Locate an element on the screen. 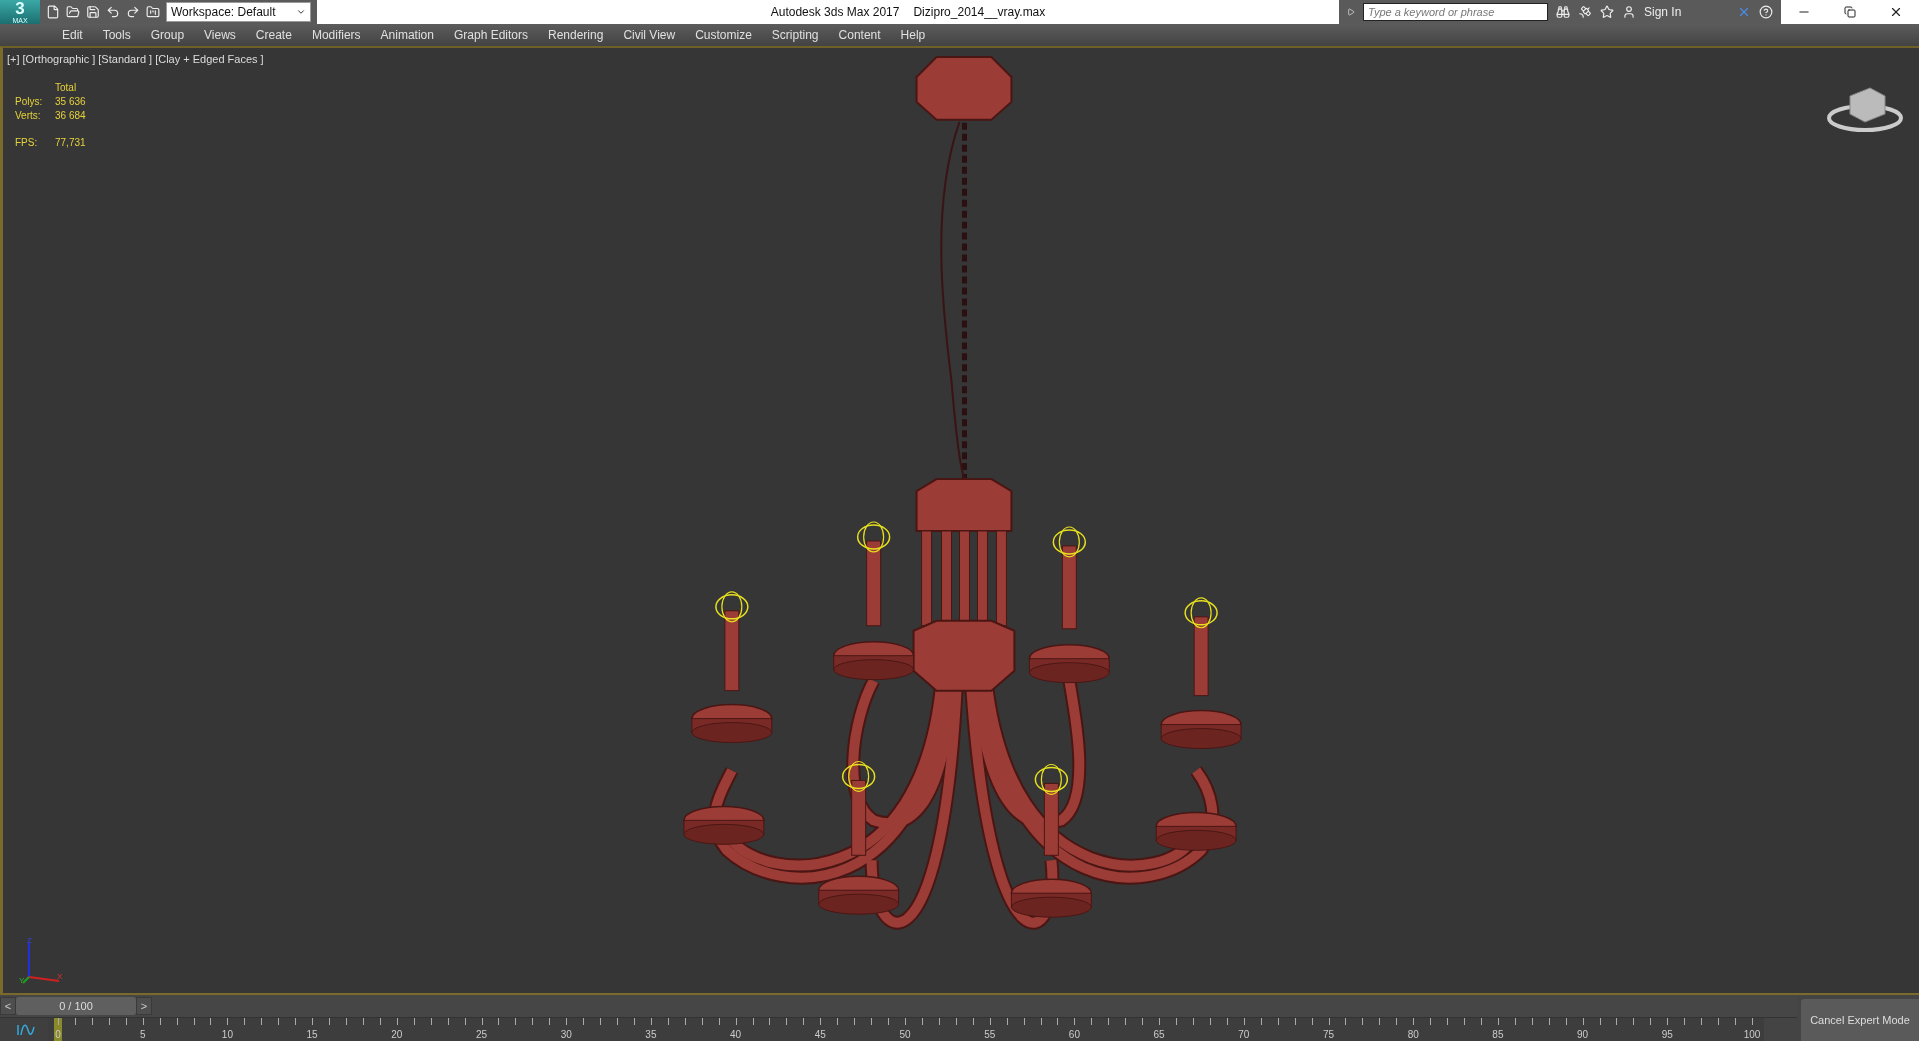 The height and width of the screenshot is (1041, 1919). file-name: Dizipro_2014__vray.max is located at coordinates (979, 12).